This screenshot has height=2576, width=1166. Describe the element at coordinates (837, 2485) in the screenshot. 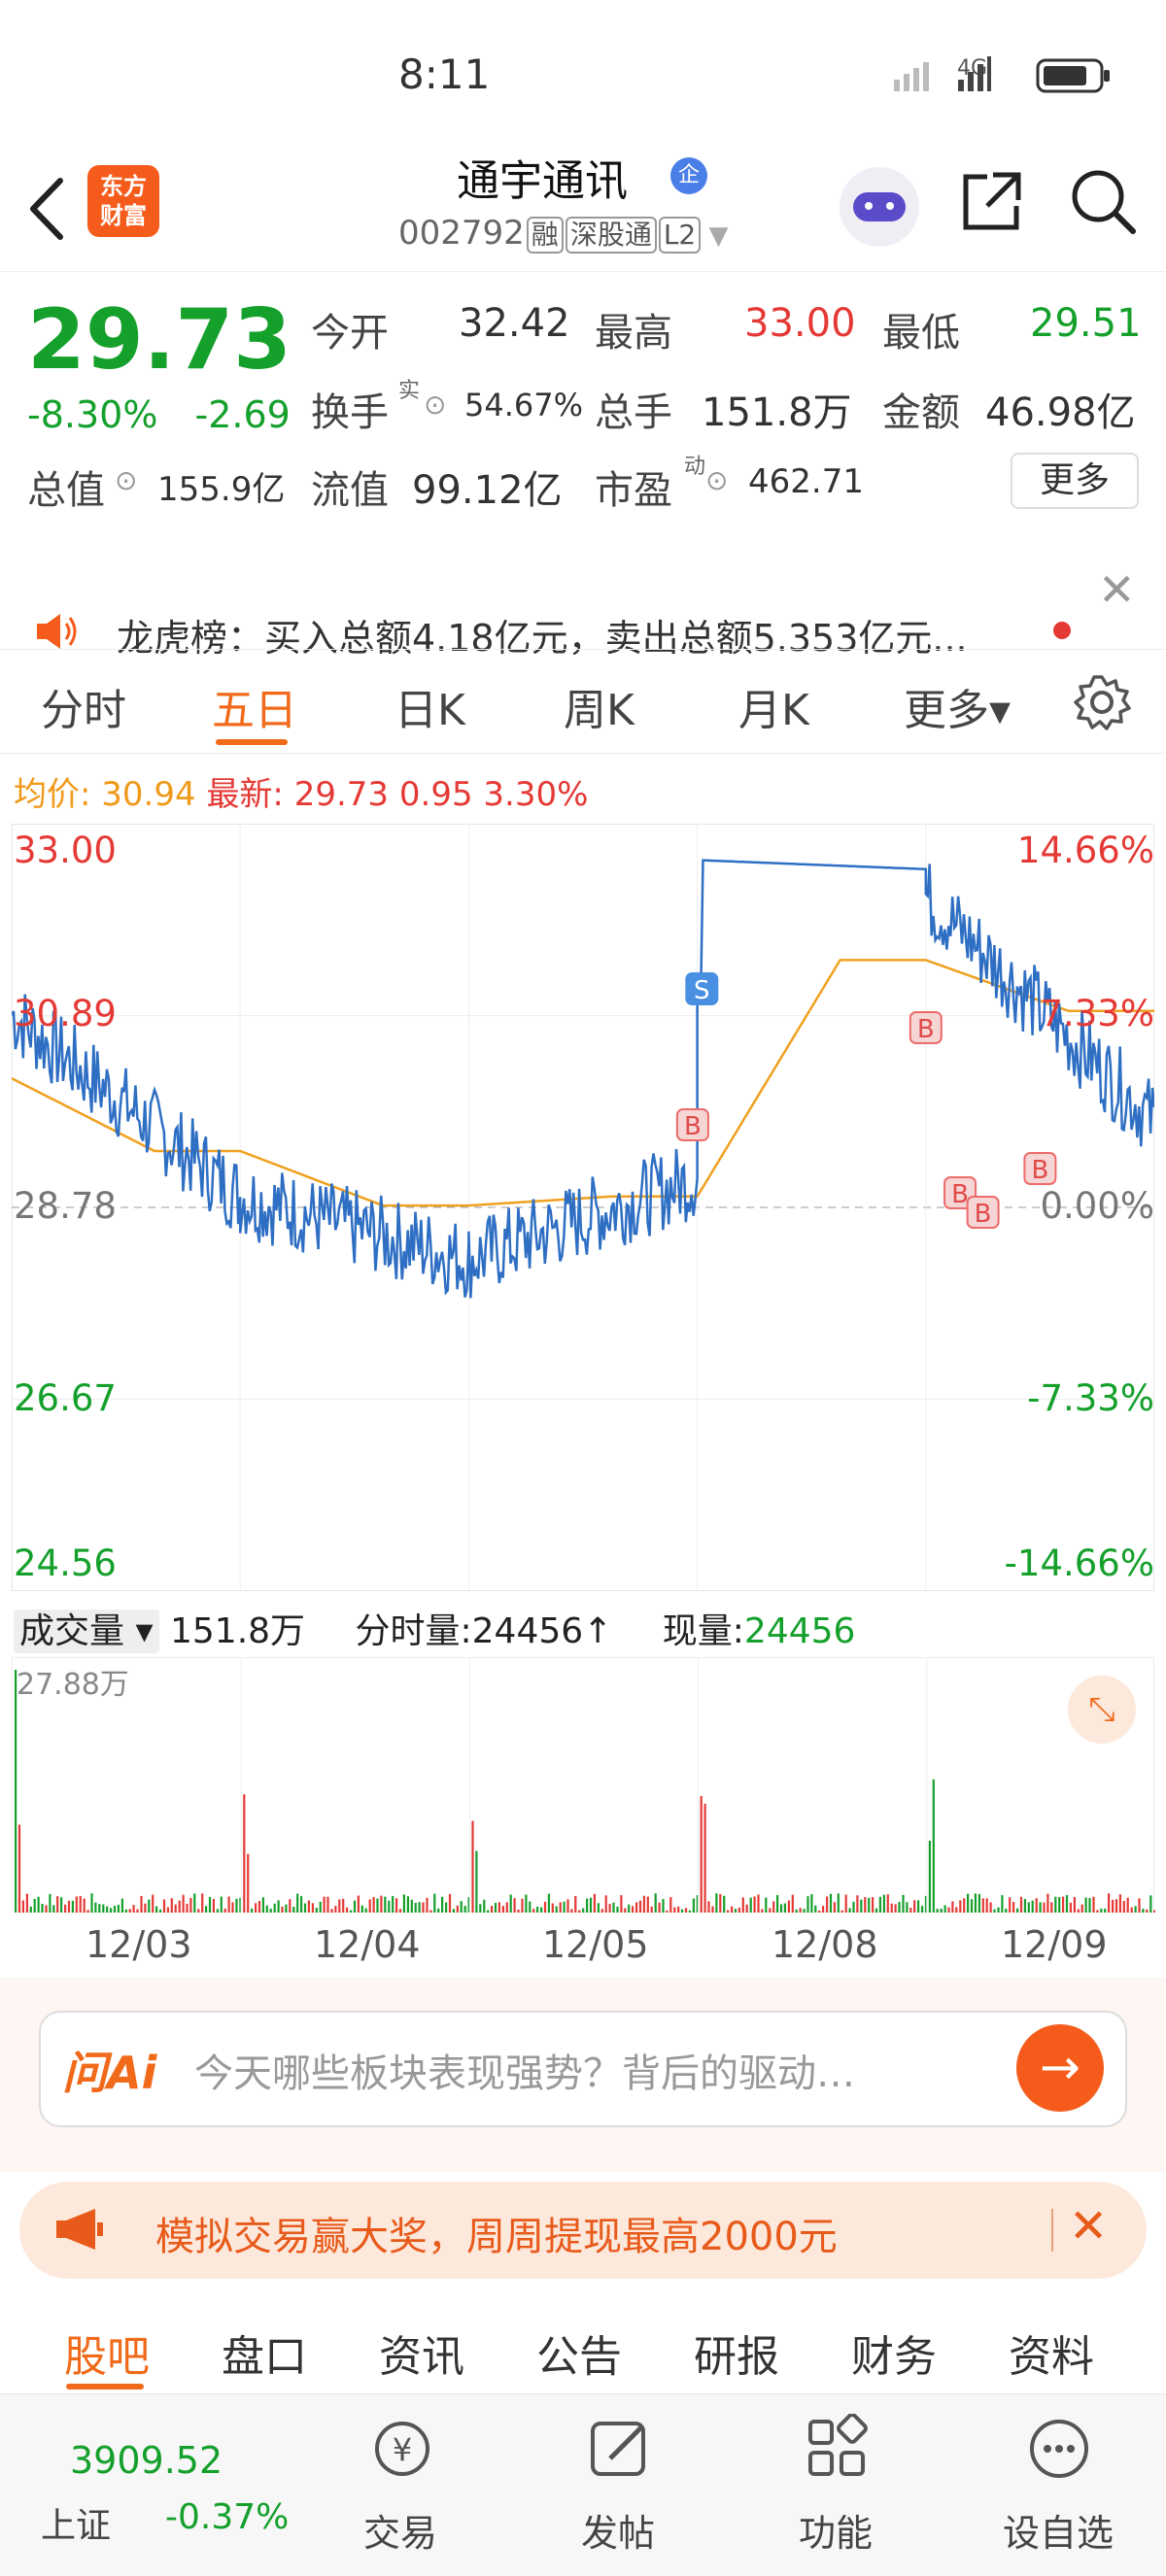

I see `nav-functions: 功能` at that location.